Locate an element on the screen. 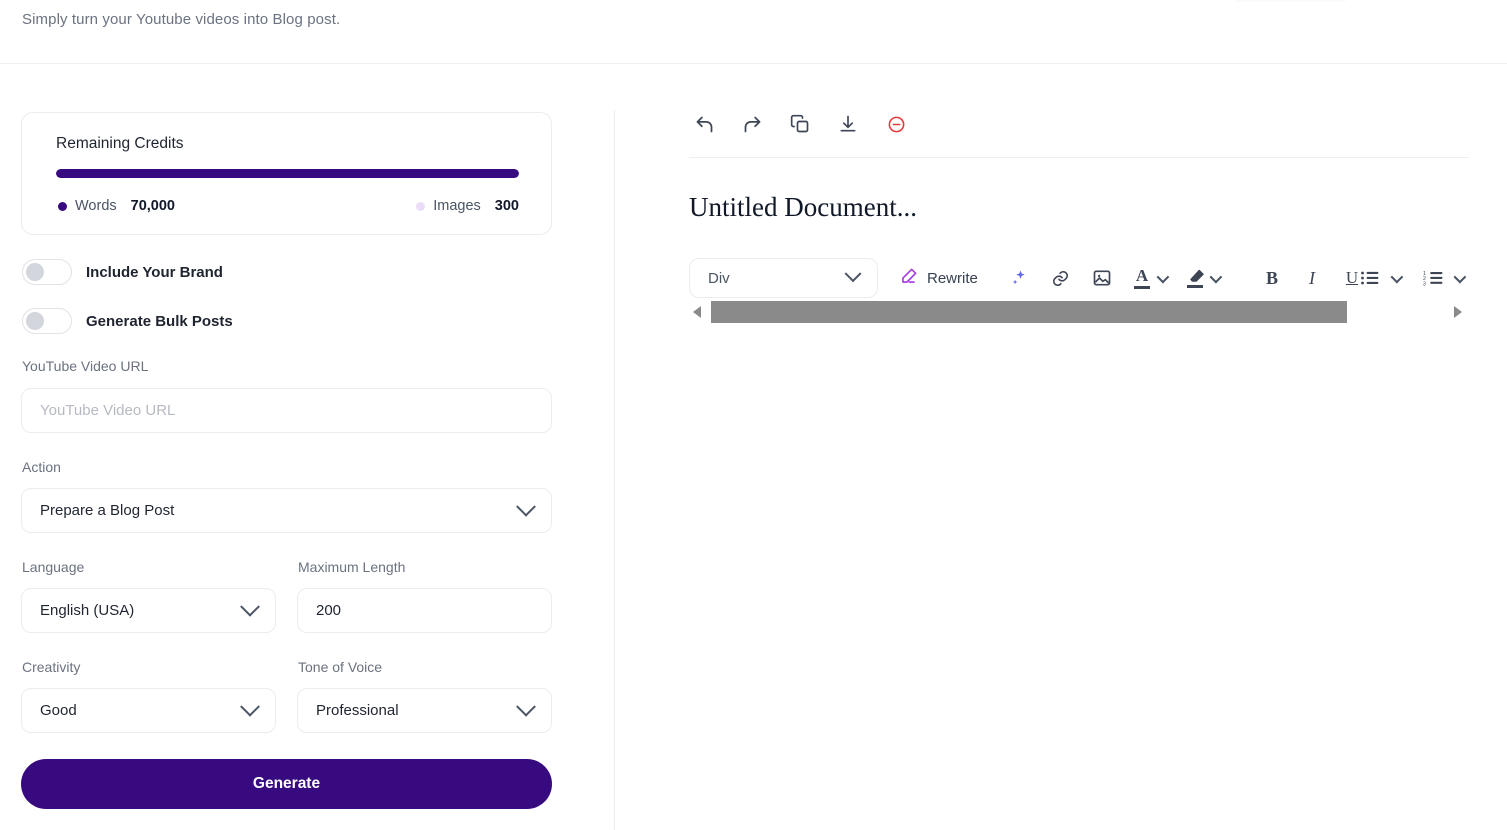 Image resolution: width=1507 pixels, height=830 pixels. include-brand-label: Include Your Brand is located at coordinates (154, 272).